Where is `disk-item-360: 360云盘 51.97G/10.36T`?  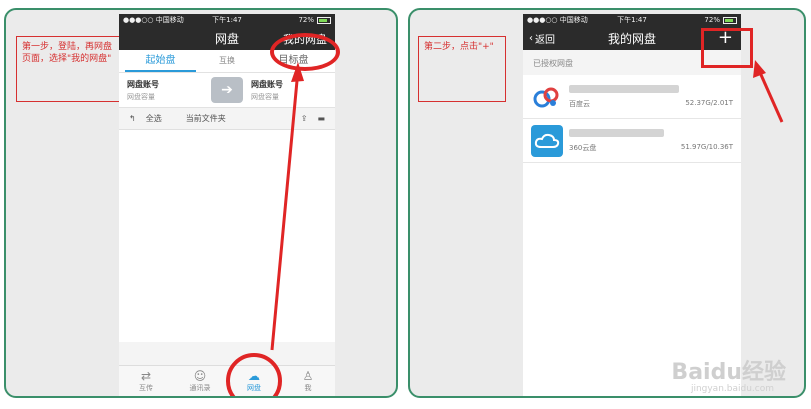 disk-item-360: 360云盘 51.97G/10.36T is located at coordinates (632, 141).